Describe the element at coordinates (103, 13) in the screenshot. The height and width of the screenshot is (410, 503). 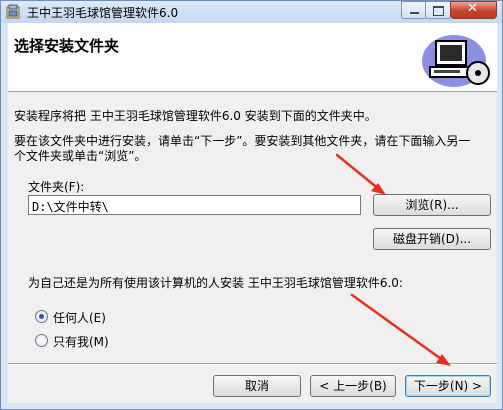
I see `window-title: 王中王羽毛球馆管理软件6.0` at that location.